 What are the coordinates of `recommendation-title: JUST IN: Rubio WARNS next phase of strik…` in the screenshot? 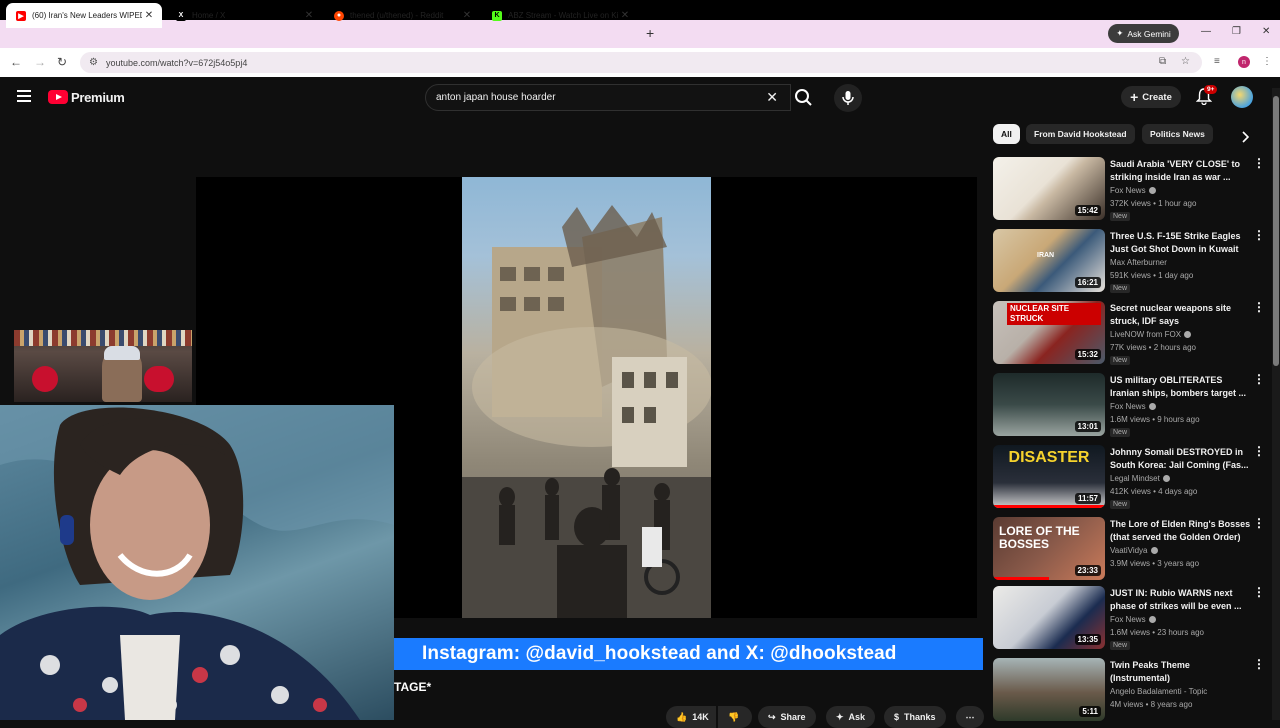 It's located at (1181, 600).